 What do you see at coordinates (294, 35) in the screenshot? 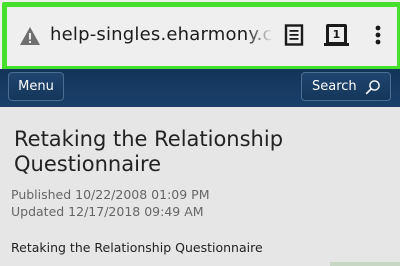
I see `reader-mode-icon` at bounding box center [294, 35].